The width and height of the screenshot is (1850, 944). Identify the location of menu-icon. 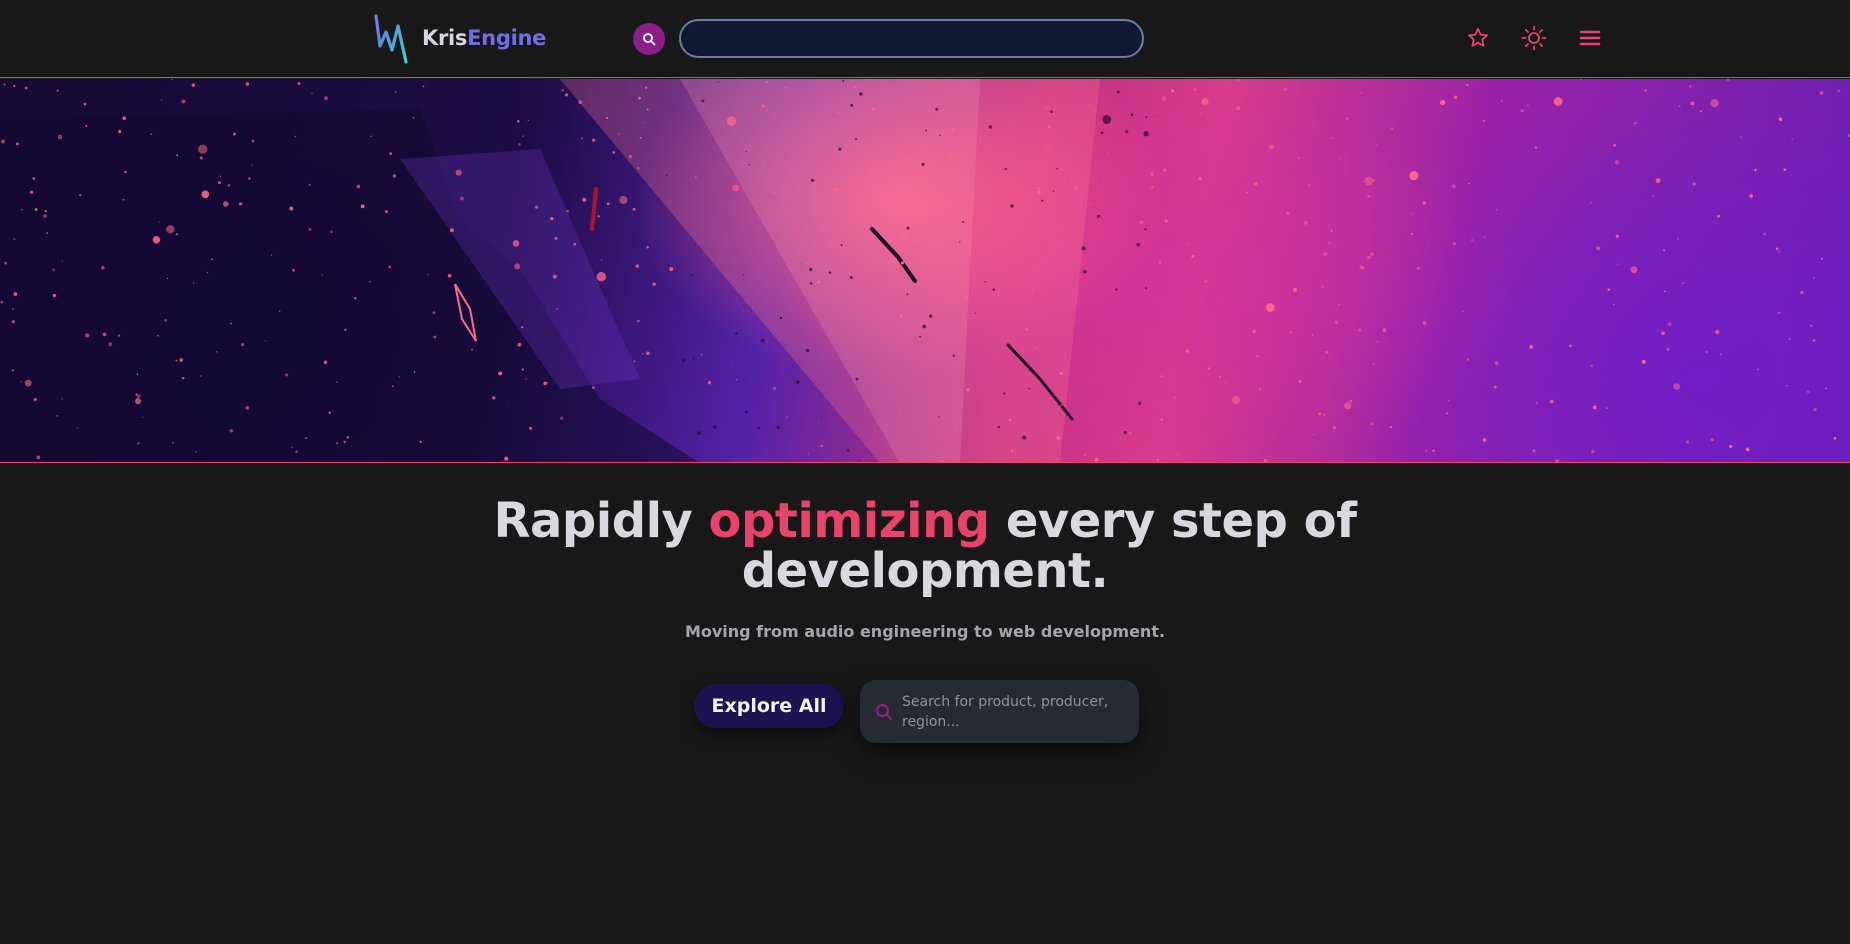
(1590, 38).